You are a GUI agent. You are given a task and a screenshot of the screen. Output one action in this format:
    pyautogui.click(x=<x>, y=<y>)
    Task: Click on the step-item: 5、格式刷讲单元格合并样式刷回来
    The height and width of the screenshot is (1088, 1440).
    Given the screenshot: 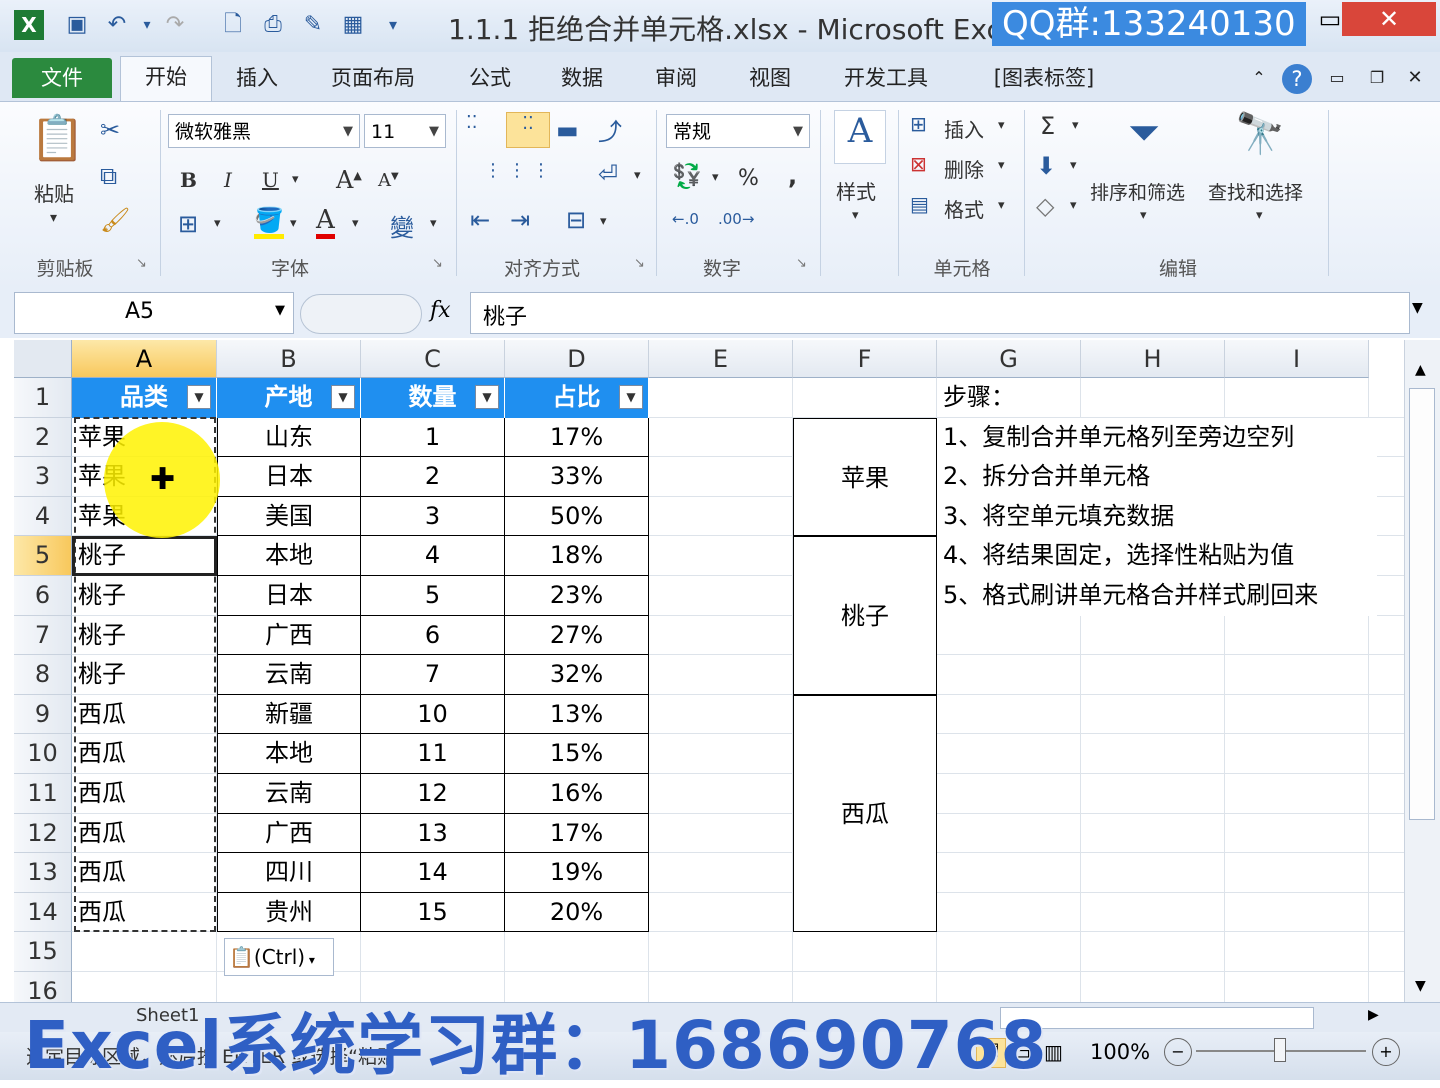 What is the action you would take?
    pyautogui.click(x=1157, y=596)
    